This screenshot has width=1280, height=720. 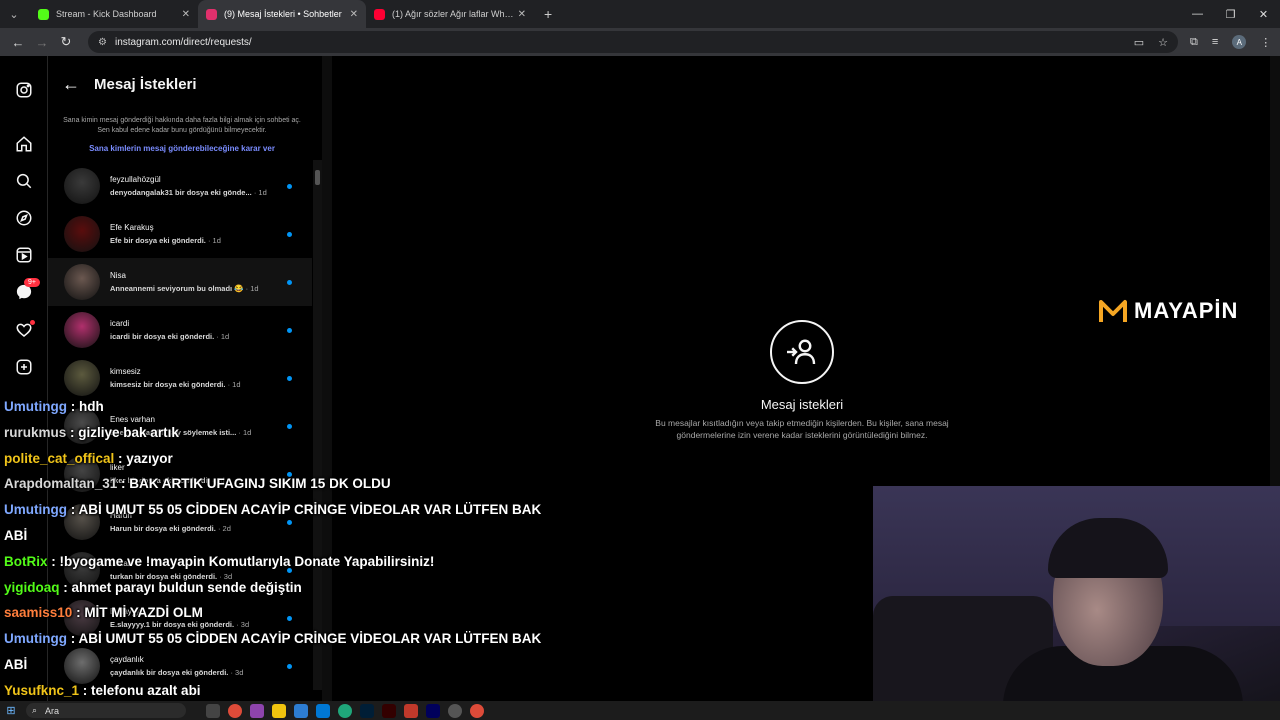 I want to click on reload-icon: ↻, so click(x=66, y=42).